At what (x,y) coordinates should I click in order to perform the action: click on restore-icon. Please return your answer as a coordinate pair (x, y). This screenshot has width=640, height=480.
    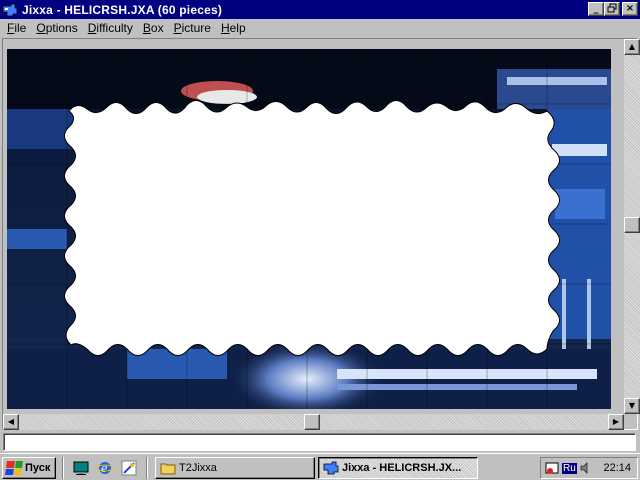
    Looking at the image, I should click on (612, 8).